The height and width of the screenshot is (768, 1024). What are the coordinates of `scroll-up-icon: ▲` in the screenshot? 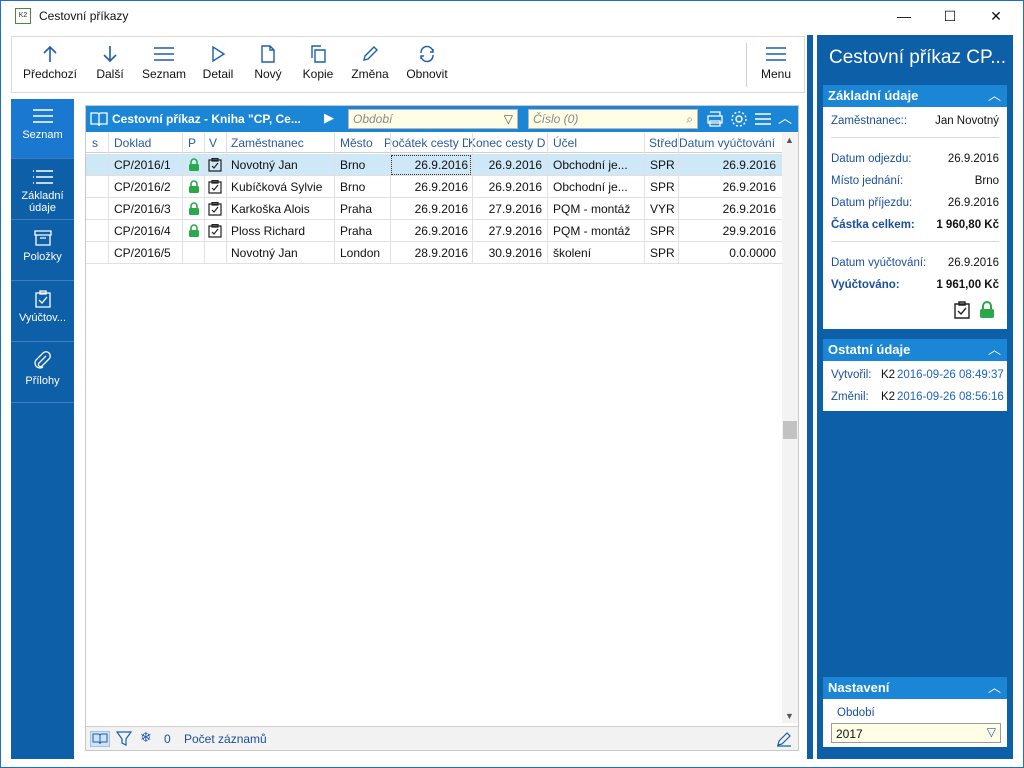 It's located at (789, 140).